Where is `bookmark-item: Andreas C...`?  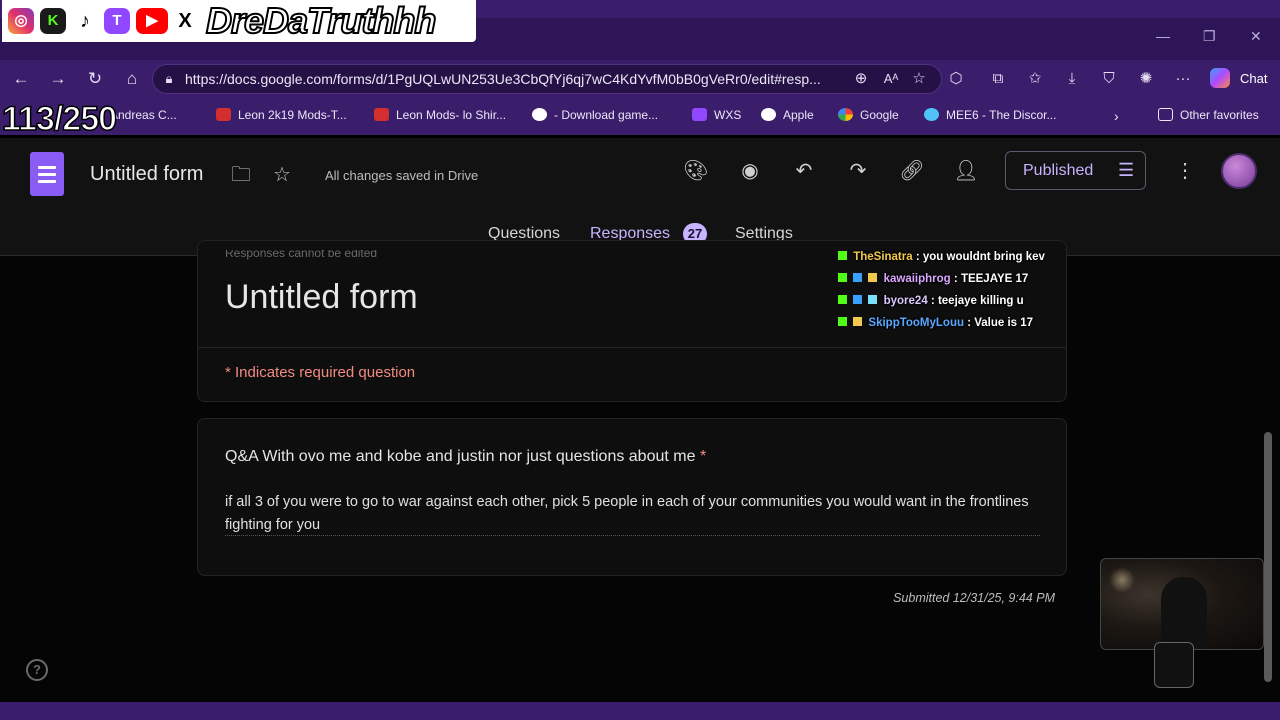
bookmark-item: Andreas C... is located at coordinates (143, 117).